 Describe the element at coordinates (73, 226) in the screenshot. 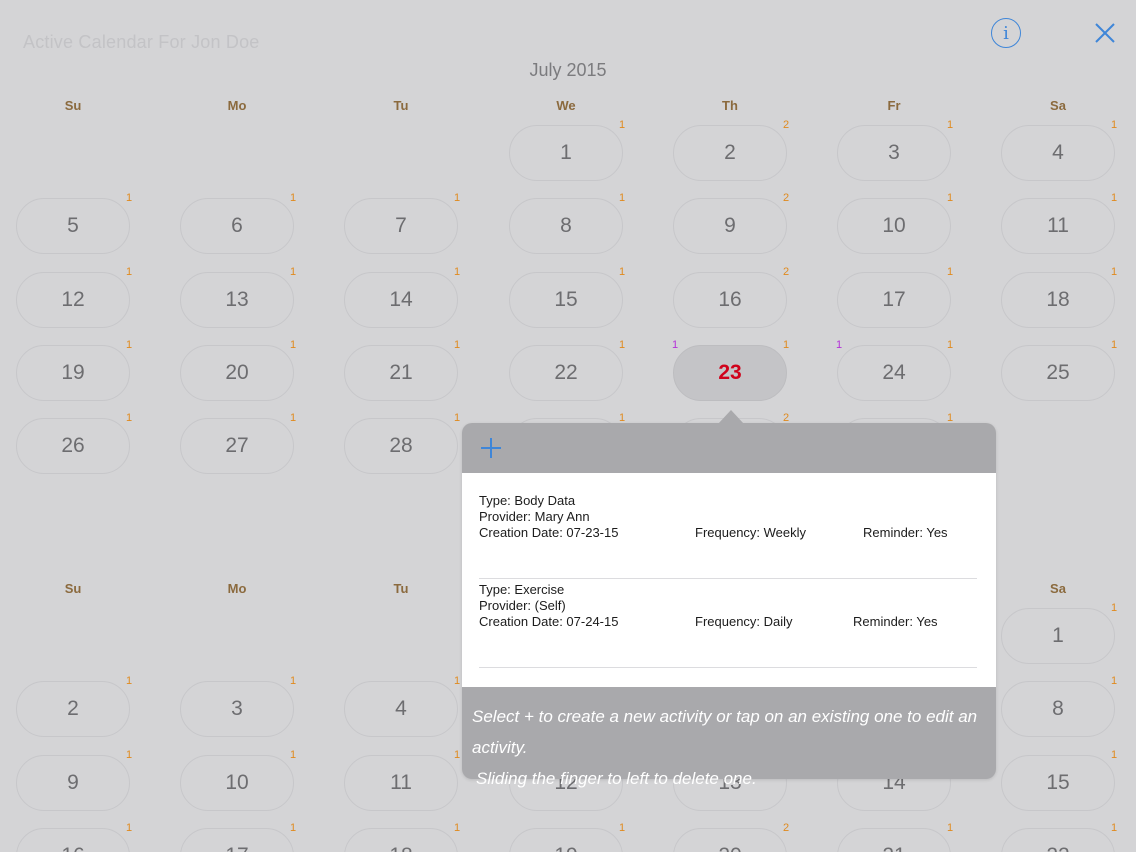

I see `day-cell-5: 5` at that location.